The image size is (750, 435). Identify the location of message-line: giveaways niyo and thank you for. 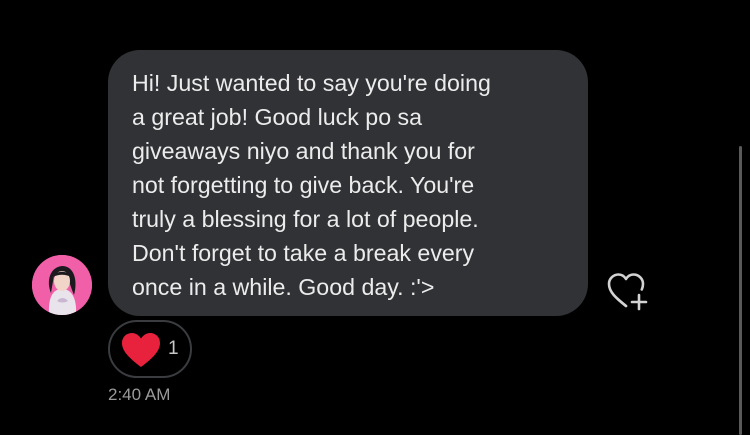
(303, 151).